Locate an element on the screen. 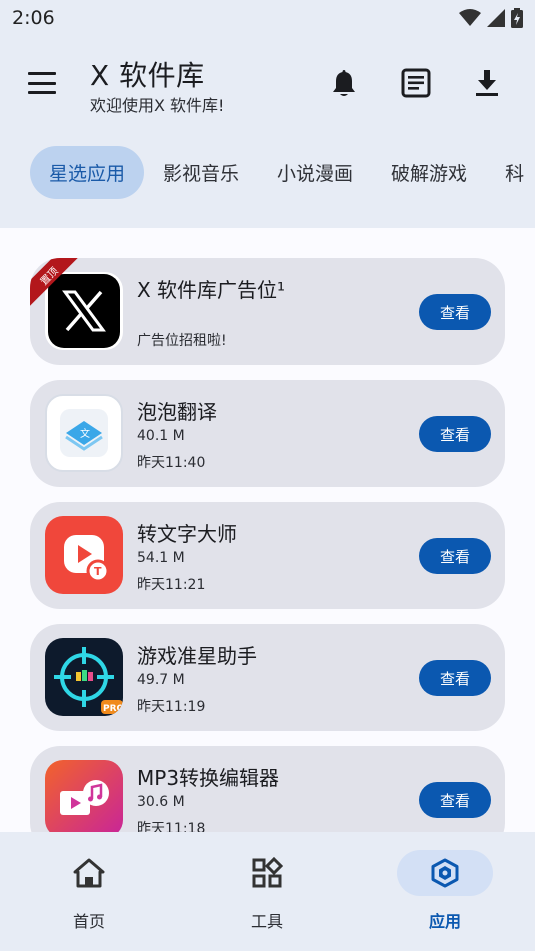 The width and height of the screenshot is (535, 951). tab-cracked-games: 破解游戏 is located at coordinates (429, 172).